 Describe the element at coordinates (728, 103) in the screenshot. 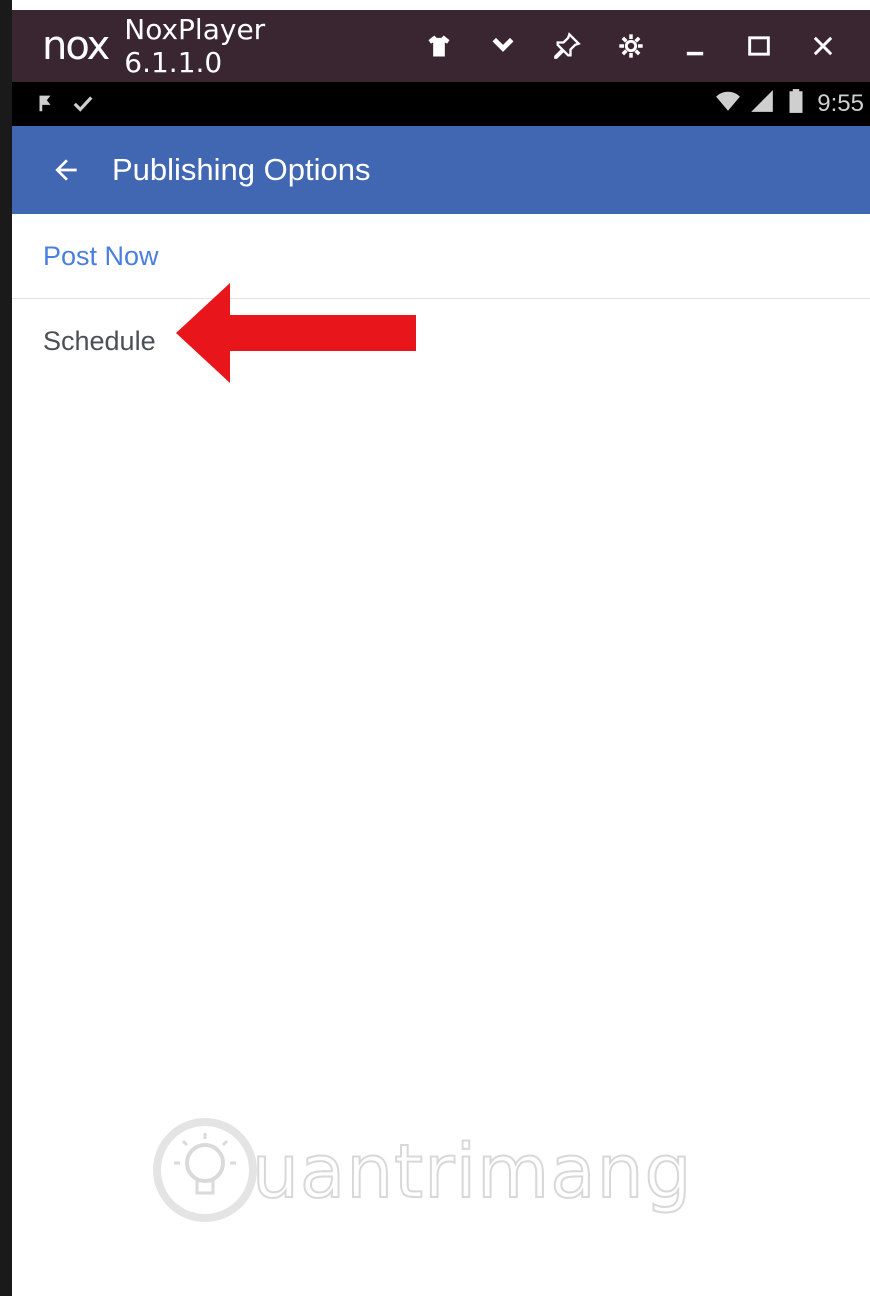

I see `wifi-icon` at that location.